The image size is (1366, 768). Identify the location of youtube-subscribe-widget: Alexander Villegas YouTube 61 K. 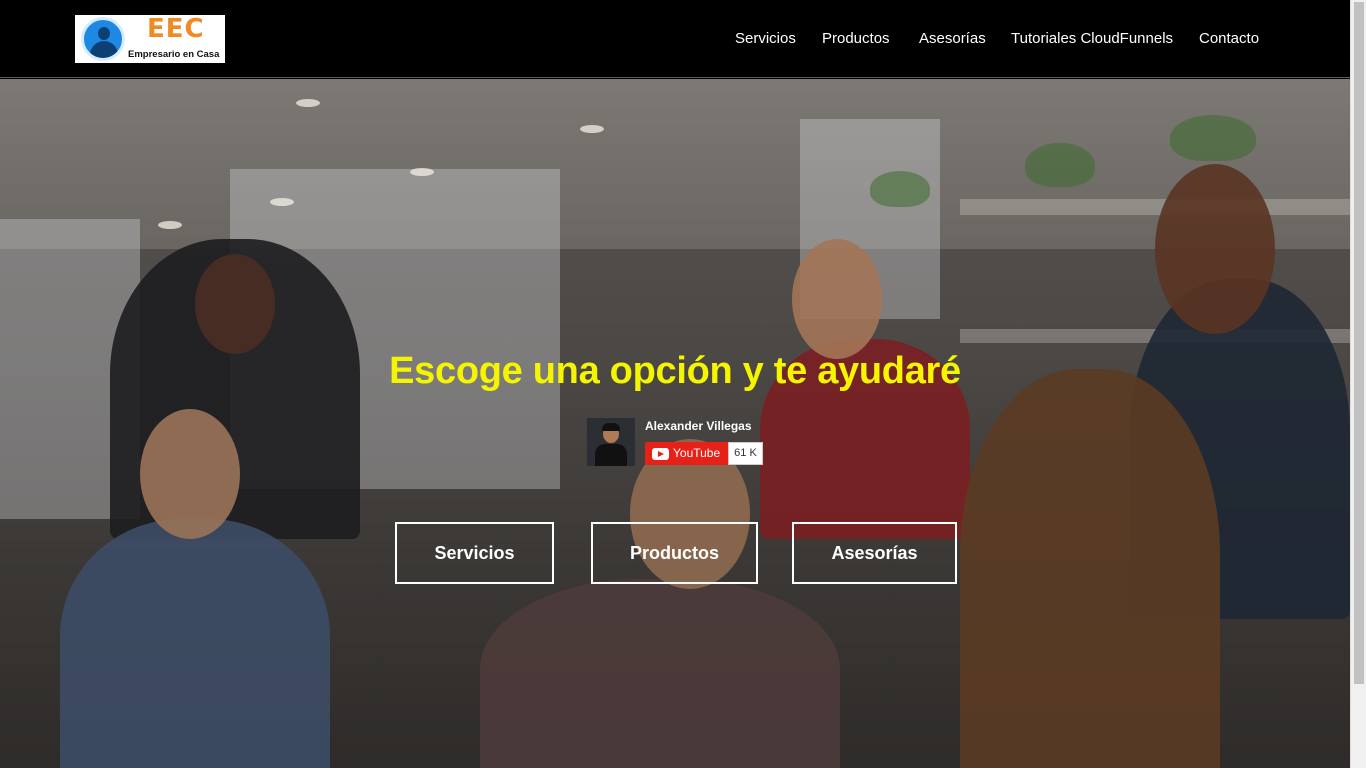
(677, 443).